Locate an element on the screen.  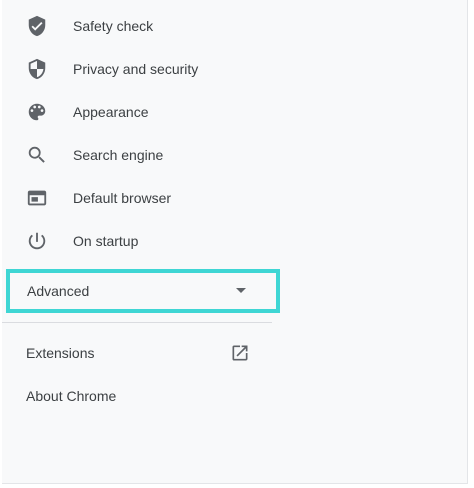
nav-item-label: Appearance is located at coordinates (111, 112).